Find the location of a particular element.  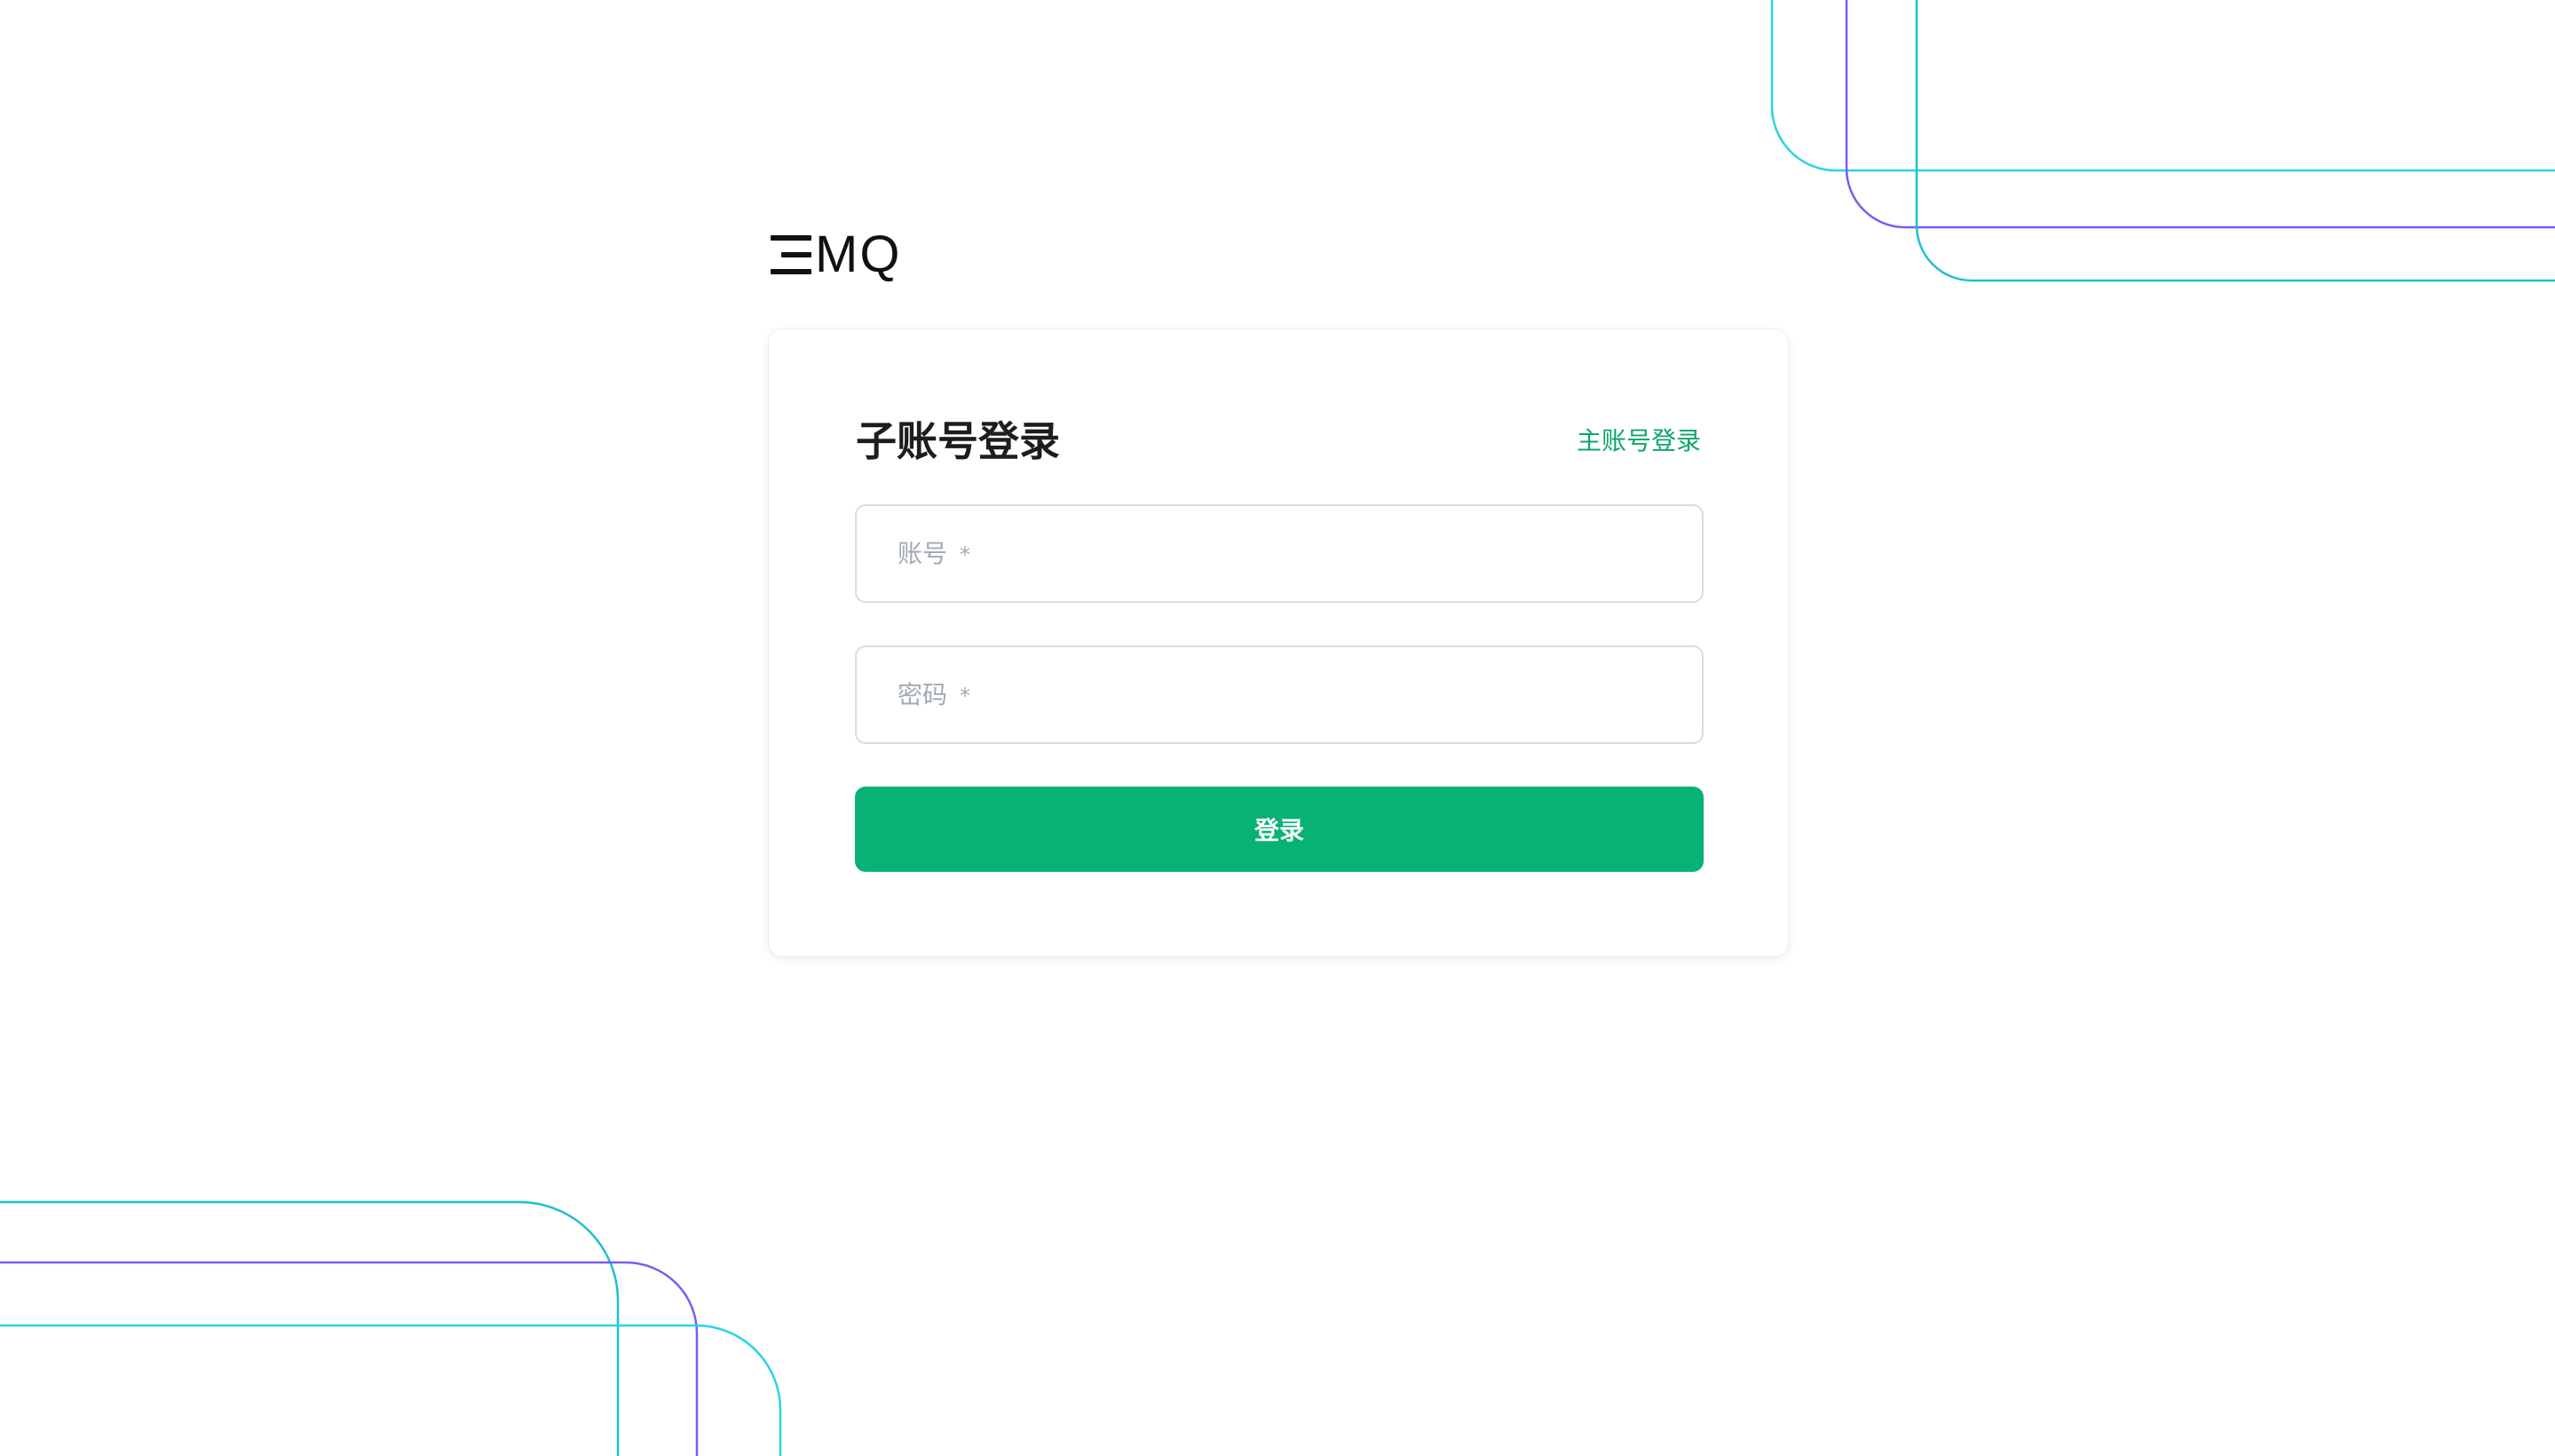

deco-line-bottom-left-middle is located at coordinates (349, 1358).